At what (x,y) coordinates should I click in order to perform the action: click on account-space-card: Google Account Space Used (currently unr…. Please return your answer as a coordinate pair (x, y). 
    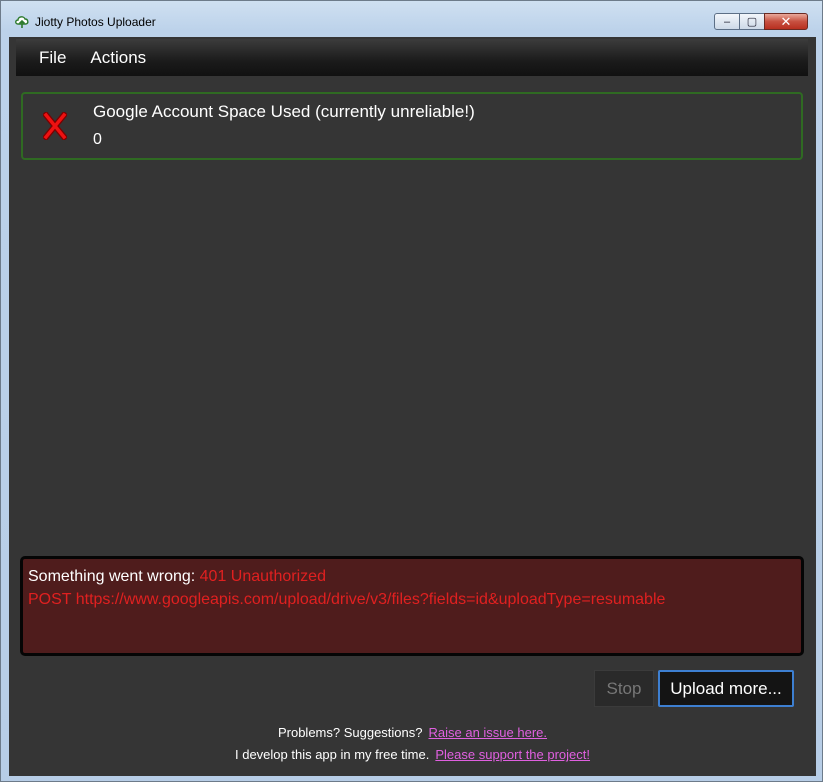
    Looking at the image, I should click on (412, 126).